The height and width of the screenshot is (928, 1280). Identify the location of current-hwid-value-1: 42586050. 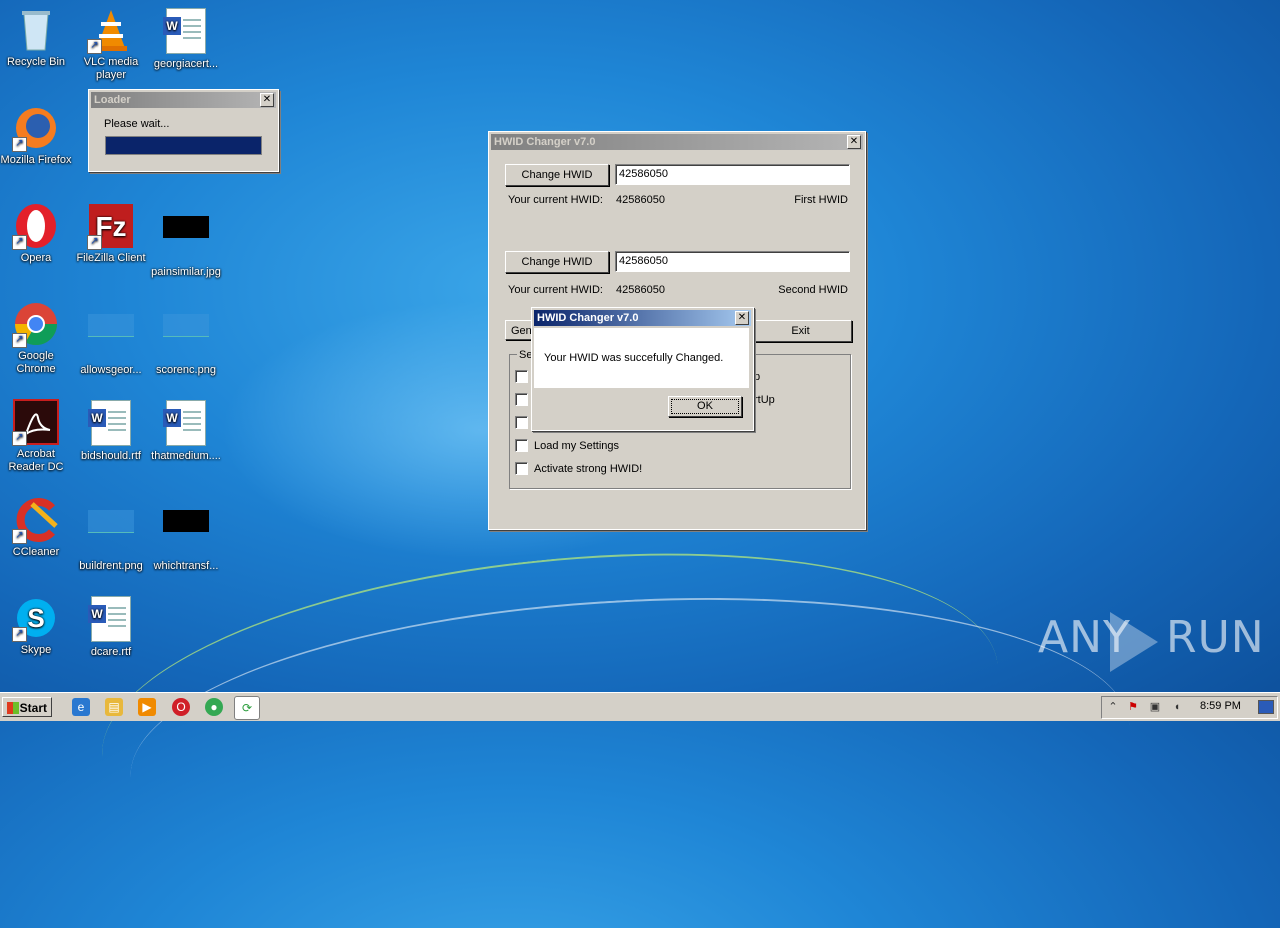
(640, 200).